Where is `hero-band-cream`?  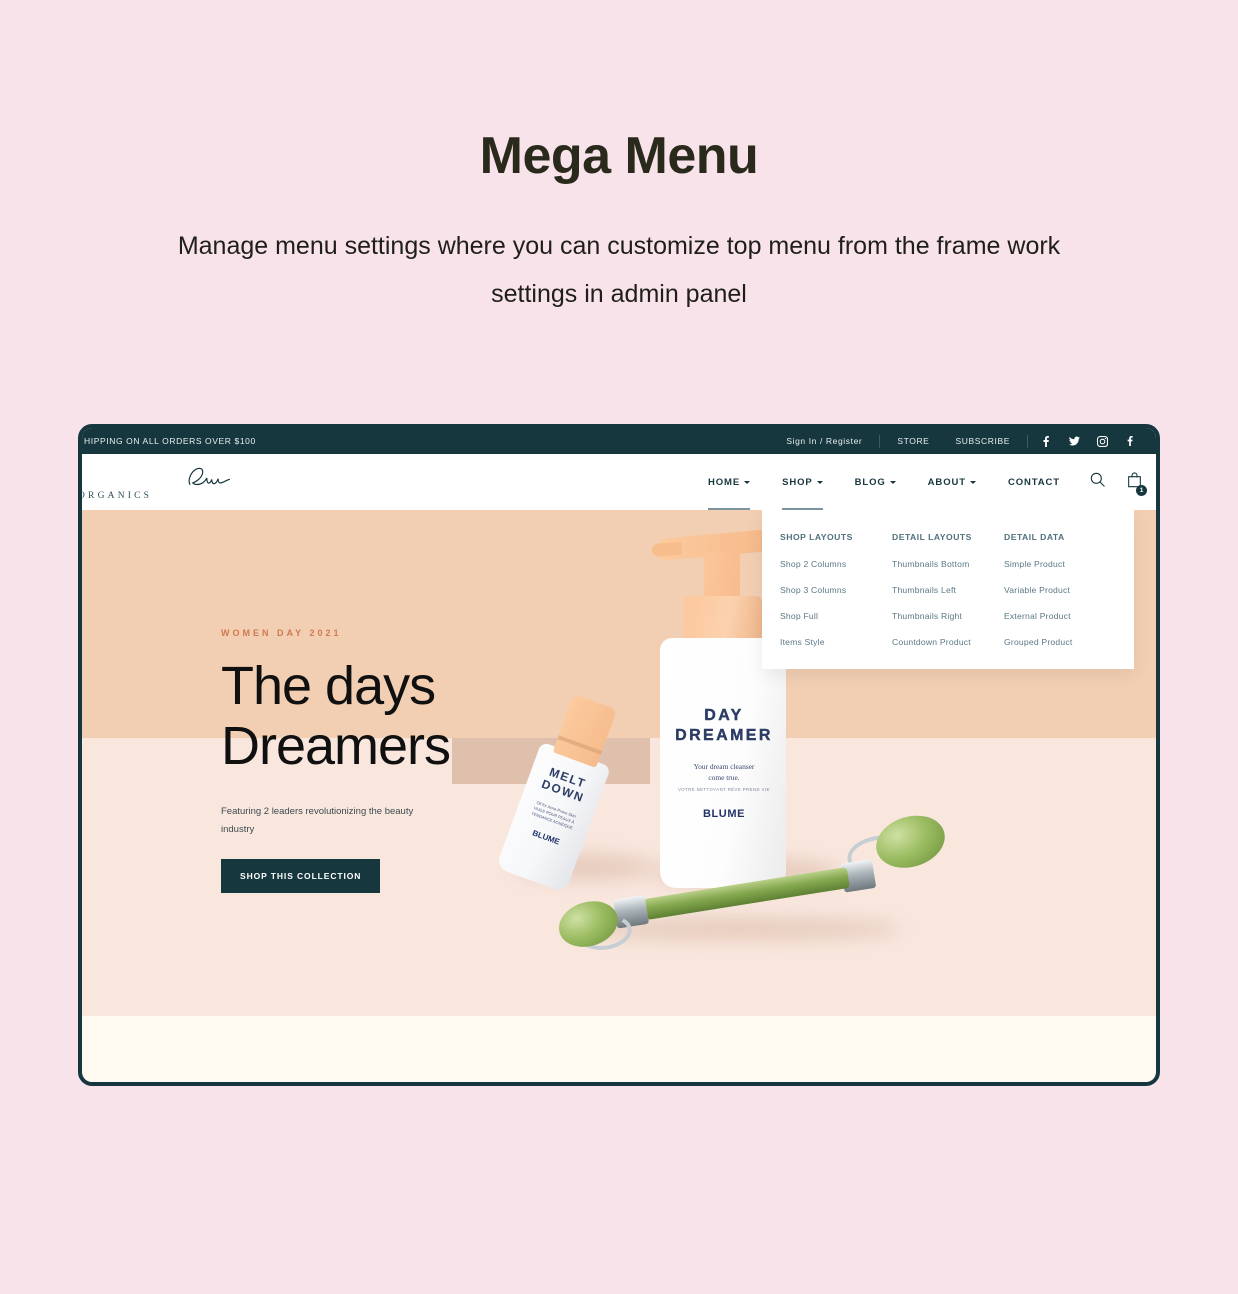 hero-band-cream is located at coordinates (619, 1049).